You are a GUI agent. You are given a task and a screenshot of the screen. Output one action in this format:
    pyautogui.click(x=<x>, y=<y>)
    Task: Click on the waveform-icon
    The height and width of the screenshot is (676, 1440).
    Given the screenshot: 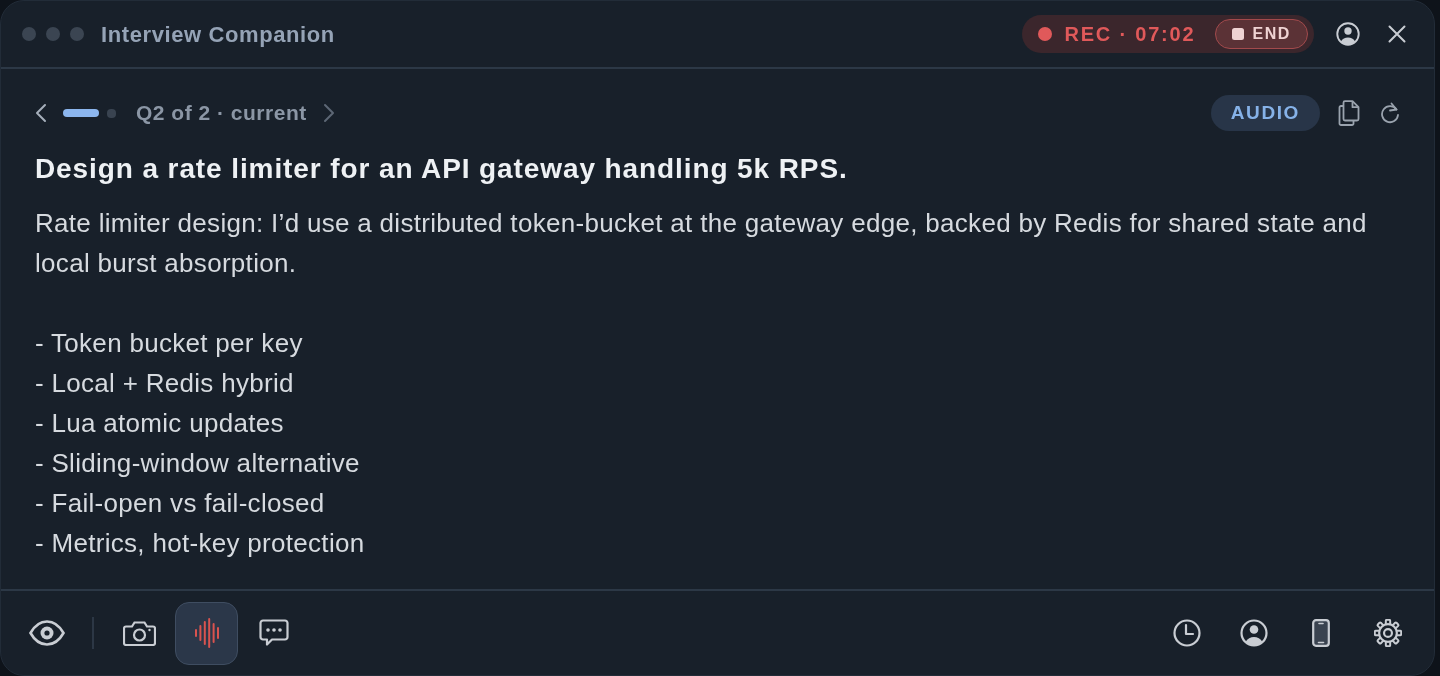 What is the action you would take?
    pyautogui.click(x=206, y=633)
    